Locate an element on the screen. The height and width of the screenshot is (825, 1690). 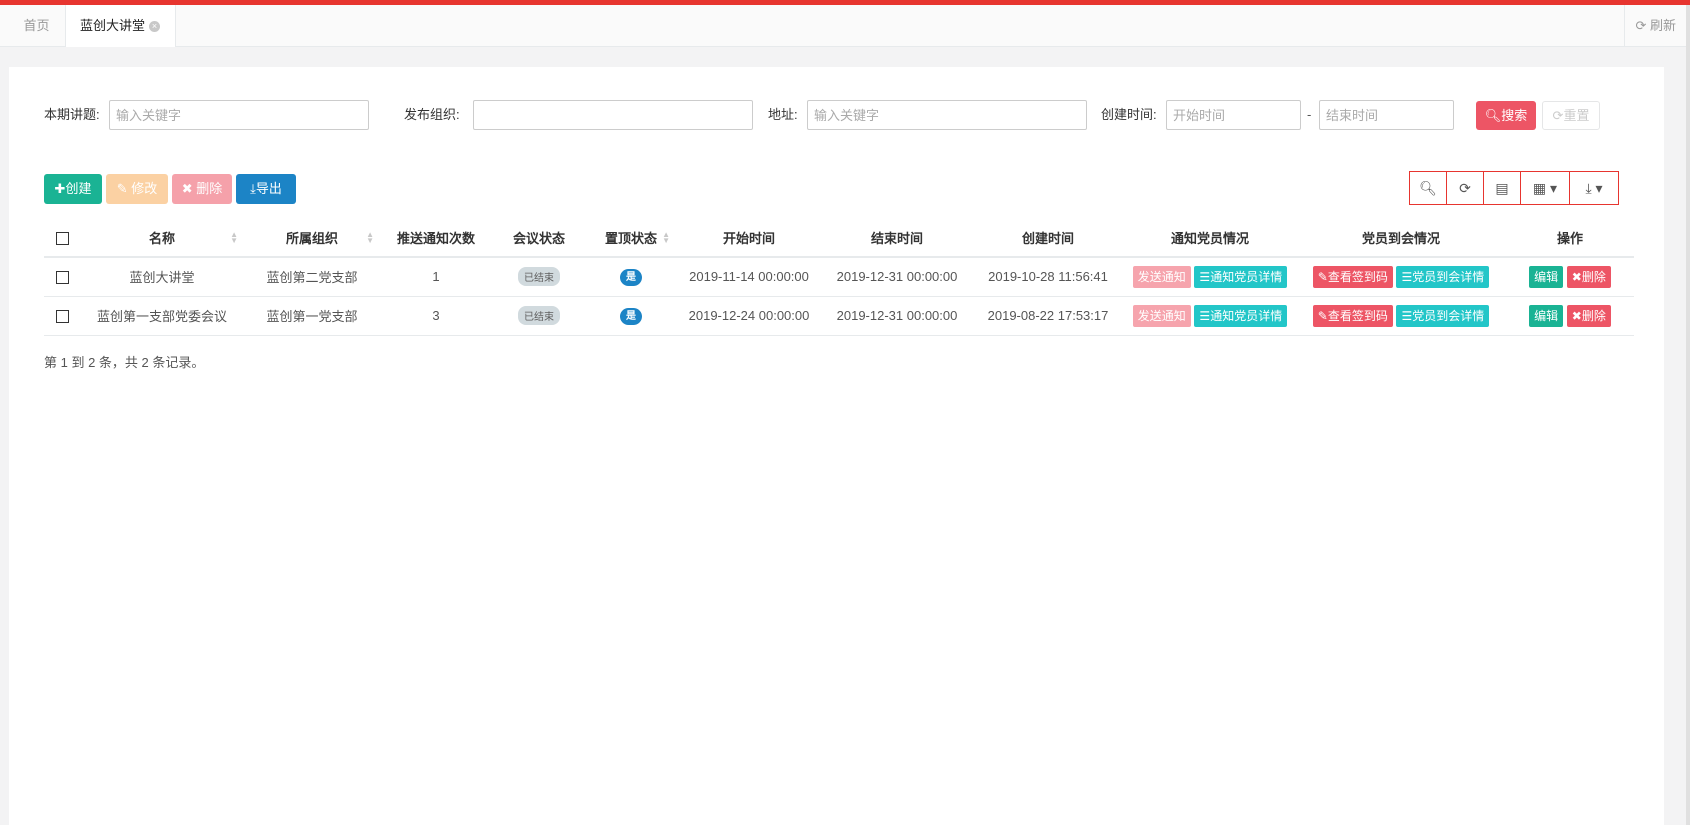
org-input is located at coordinates (613, 115).